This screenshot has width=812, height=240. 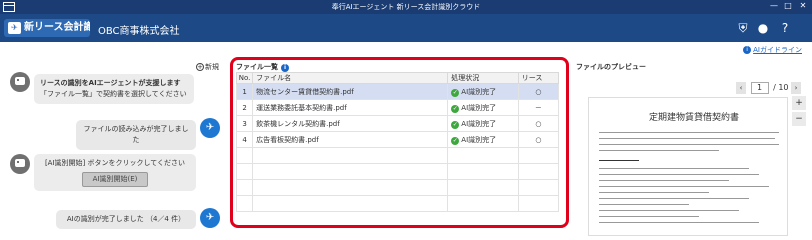 What do you see at coordinates (110, 83) in the screenshot?
I see `message-line: リースの識別をAIエージェントが支援します` at bounding box center [110, 83].